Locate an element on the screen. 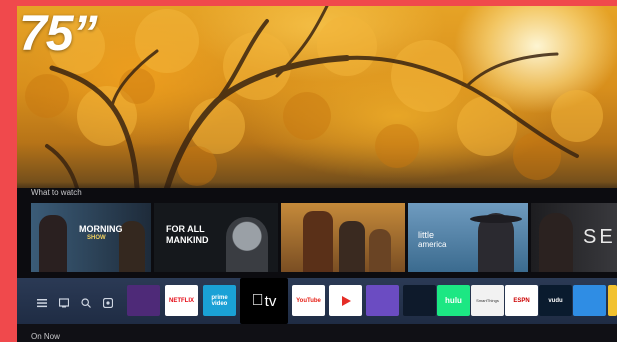 The width and height of the screenshot is (617, 342). app-sling is located at coordinates (382, 300).